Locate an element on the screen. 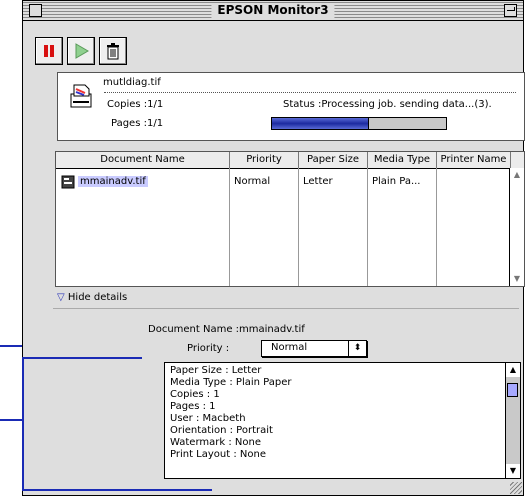 This screenshot has width=527, height=501. resume-button is located at coordinates (81, 51).